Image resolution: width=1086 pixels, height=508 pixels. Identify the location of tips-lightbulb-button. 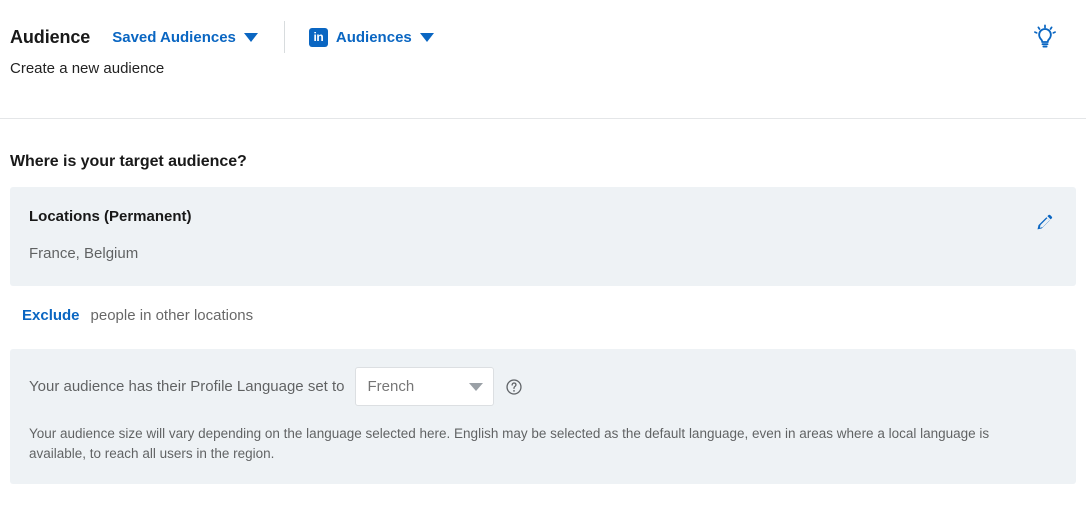
(1045, 37).